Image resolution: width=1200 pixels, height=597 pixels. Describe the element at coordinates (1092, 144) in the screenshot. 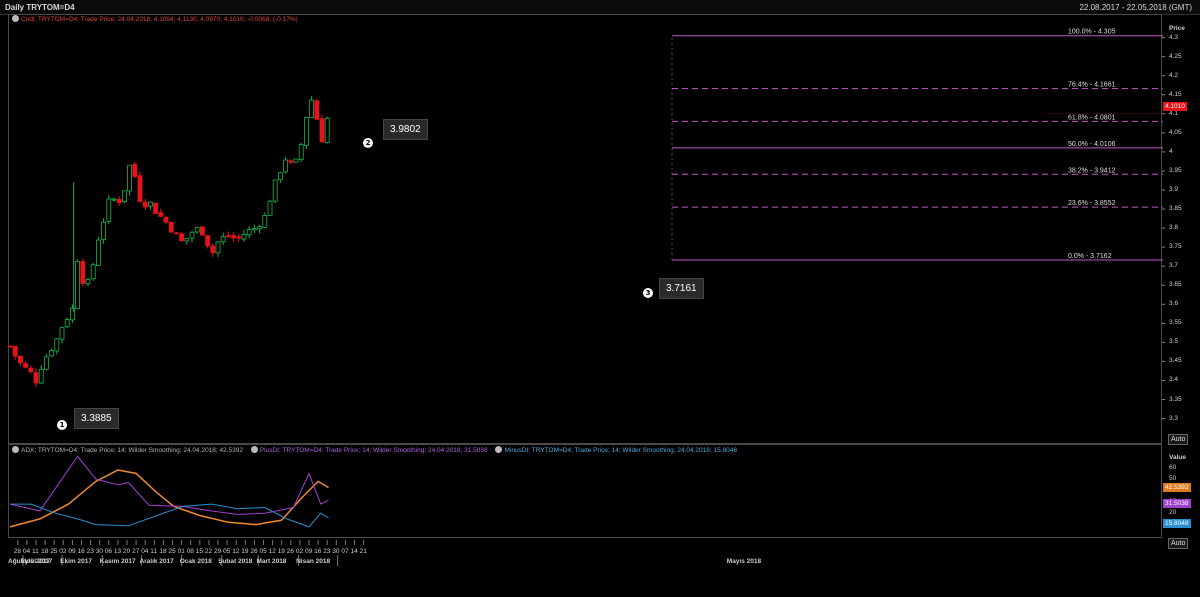

I see `fib-level-label: 50.0% - 4.0106` at that location.